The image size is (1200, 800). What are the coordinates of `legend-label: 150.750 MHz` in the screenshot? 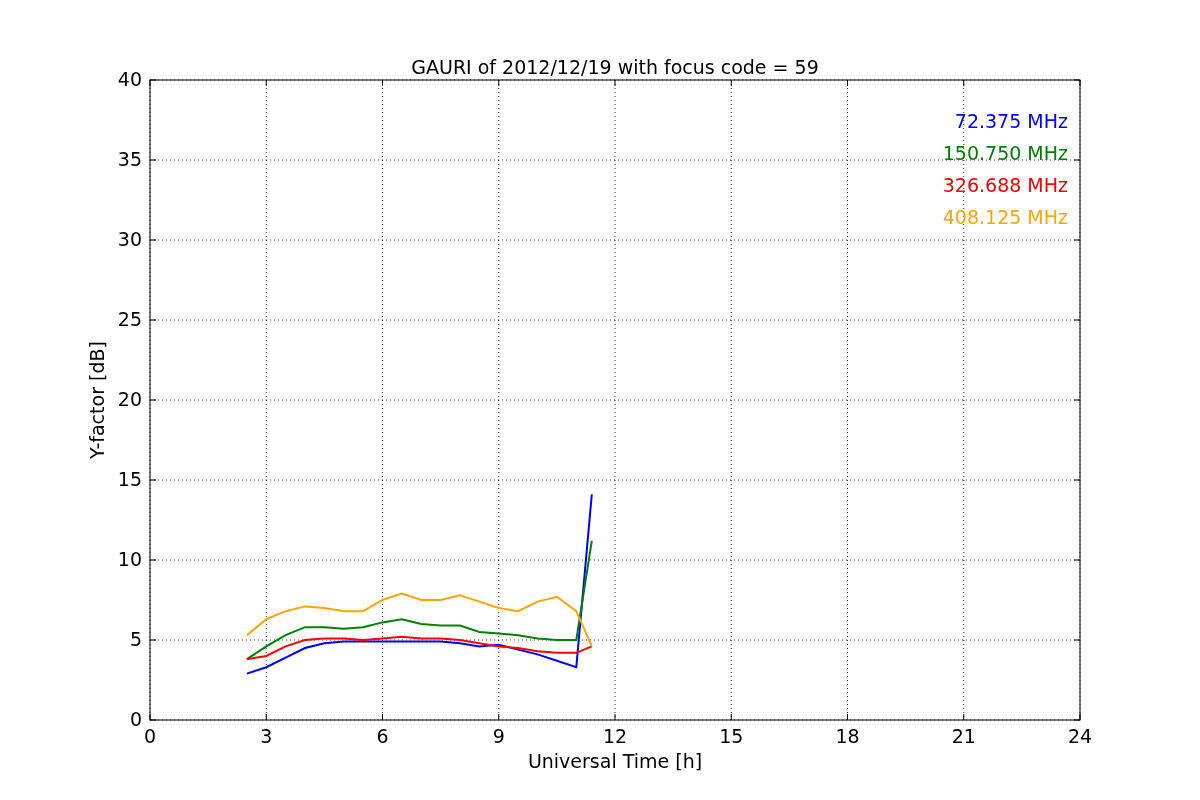 It's located at (1005, 153).